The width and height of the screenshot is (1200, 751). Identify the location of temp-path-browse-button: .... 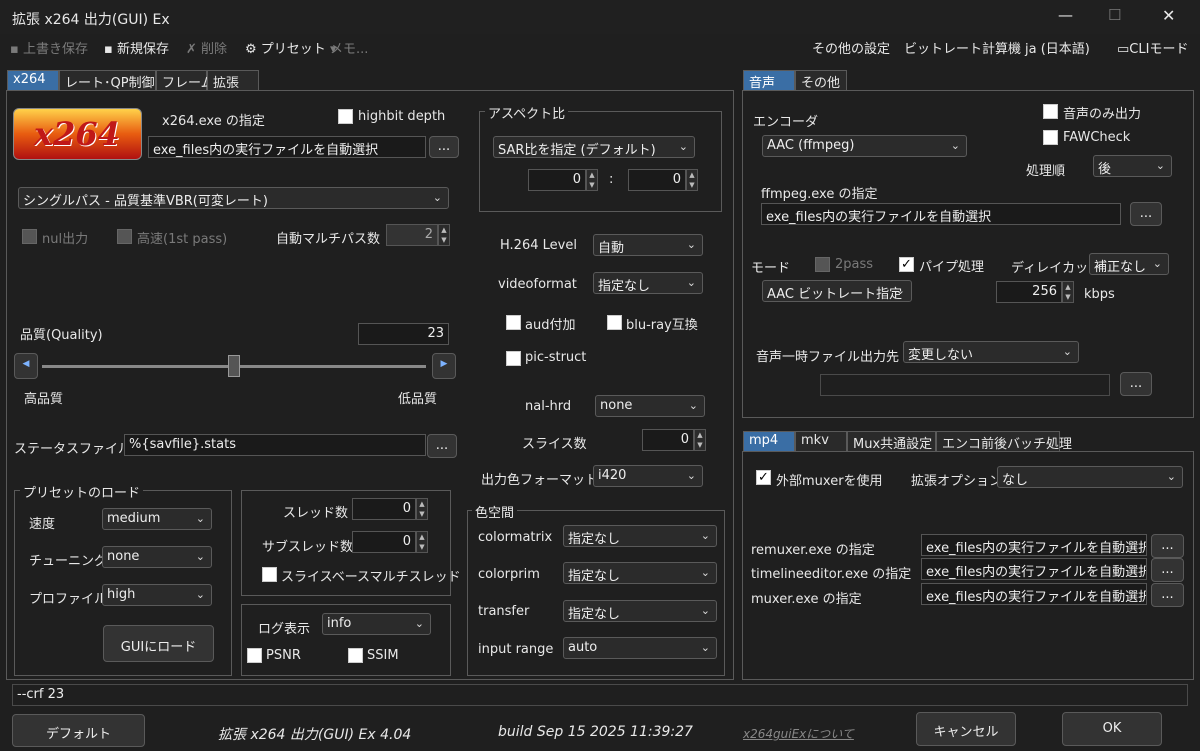
(1136, 384).